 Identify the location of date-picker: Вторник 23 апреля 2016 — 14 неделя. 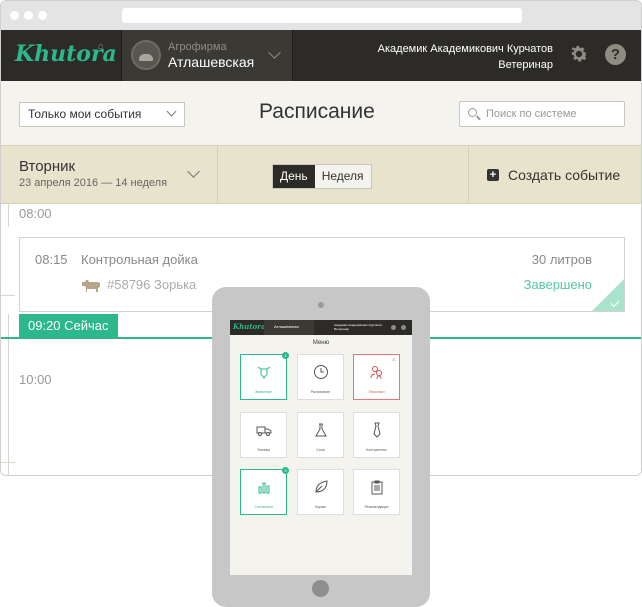
(109, 174).